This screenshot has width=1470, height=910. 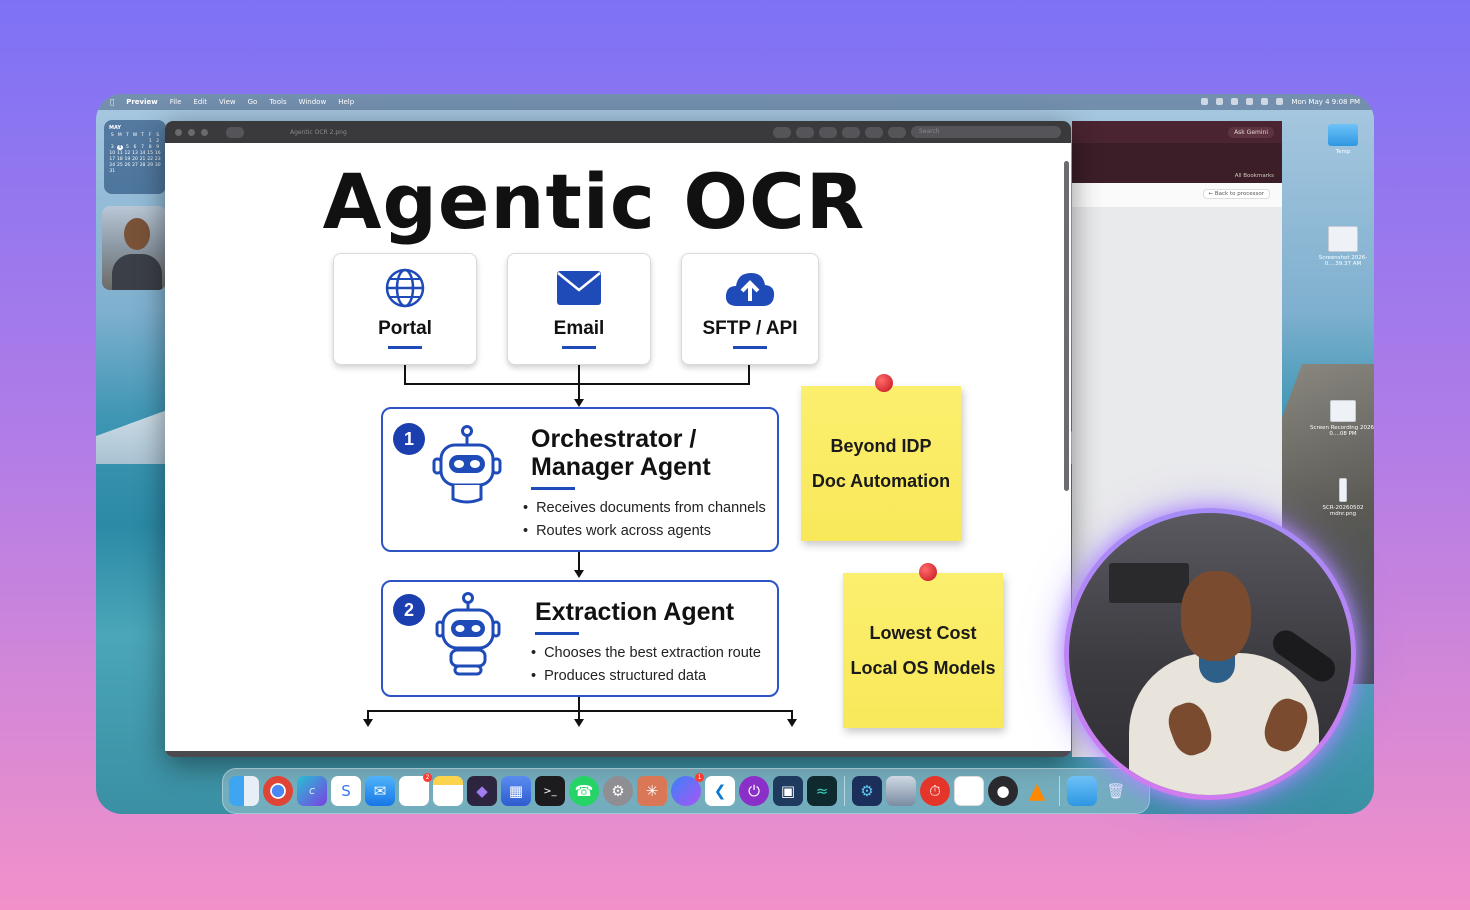 I want to click on calendar-day: 2, so click(x=157, y=141).